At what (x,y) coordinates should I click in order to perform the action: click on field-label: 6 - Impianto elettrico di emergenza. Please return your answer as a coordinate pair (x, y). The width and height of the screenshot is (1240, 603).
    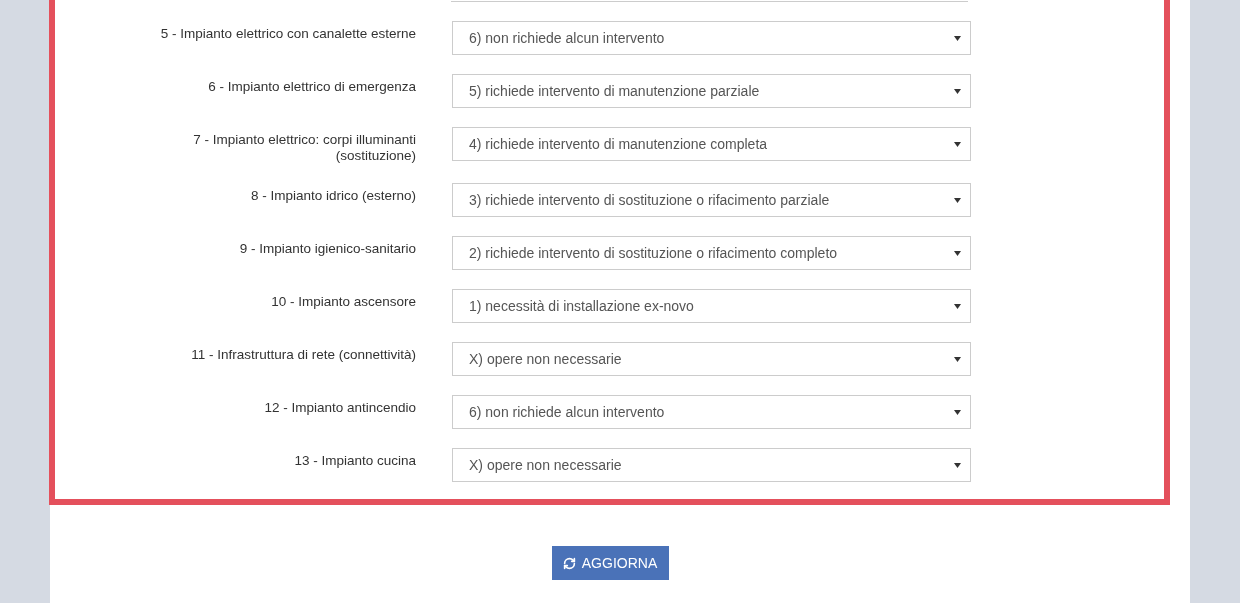
    Looking at the image, I should click on (311, 87).